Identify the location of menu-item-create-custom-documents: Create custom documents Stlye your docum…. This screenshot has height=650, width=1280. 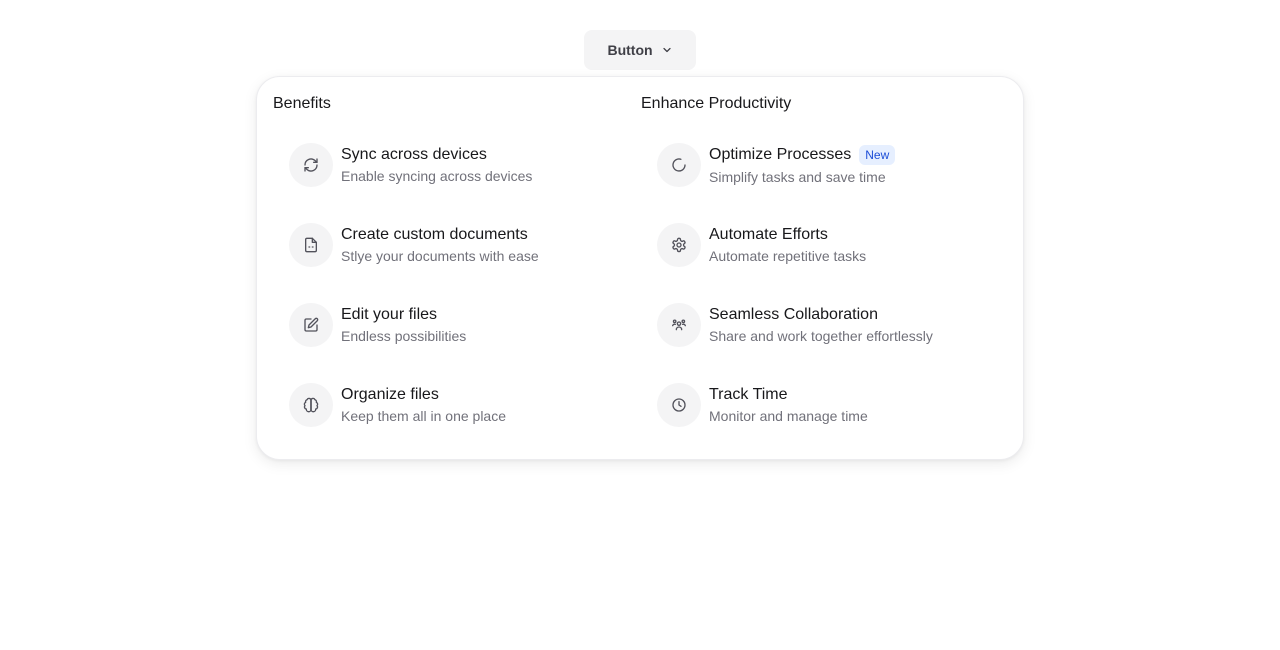
(464, 245).